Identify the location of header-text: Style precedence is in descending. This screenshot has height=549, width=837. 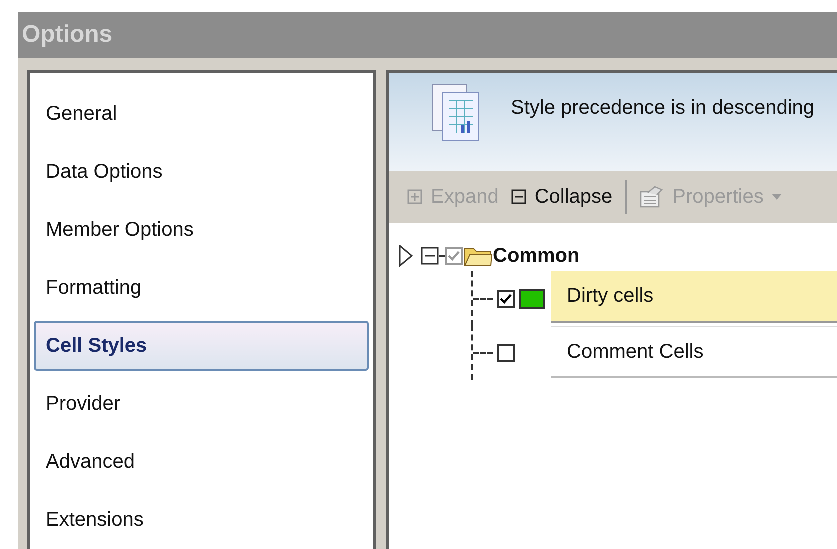
(663, 108).